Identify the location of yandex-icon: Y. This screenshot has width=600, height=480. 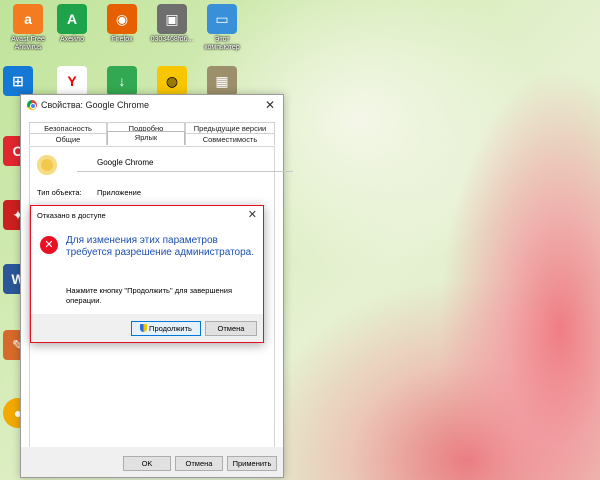
(72, 81).